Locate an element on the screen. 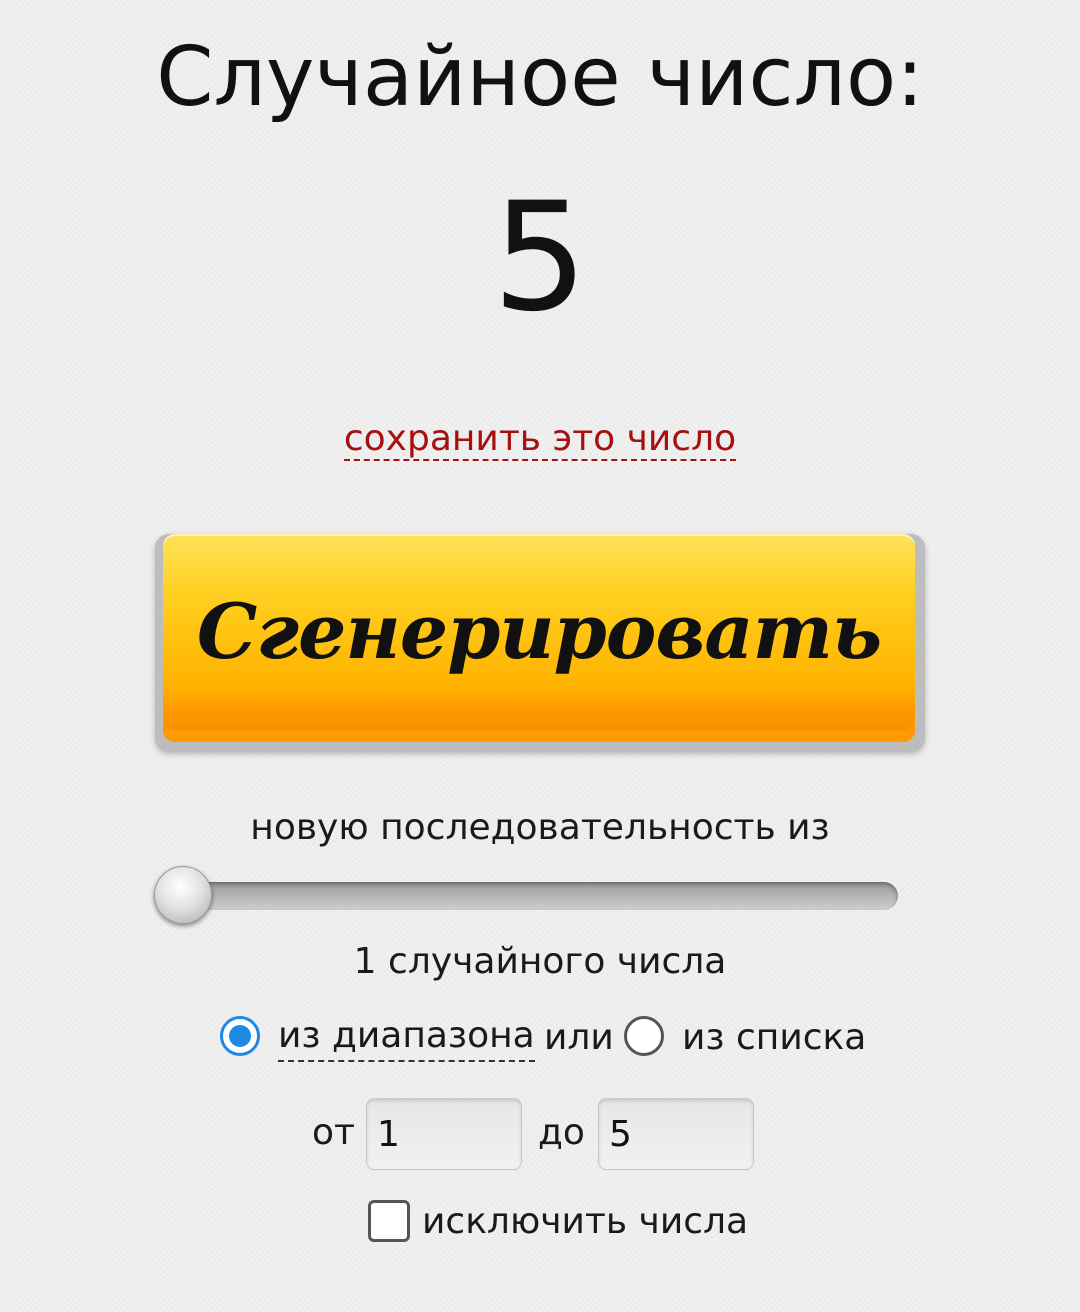 The height and width of the screenshot is (1312, 1080). save-number-row: сохранить это число is located at coordinates (540, 439).